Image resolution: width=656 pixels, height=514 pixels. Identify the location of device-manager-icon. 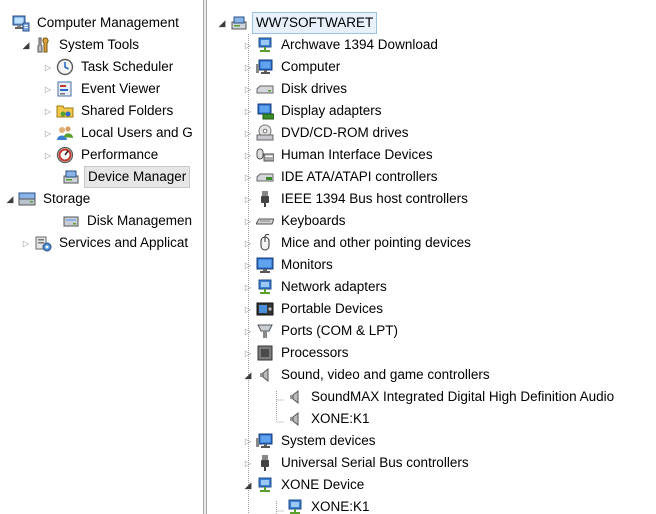
(71, 177).